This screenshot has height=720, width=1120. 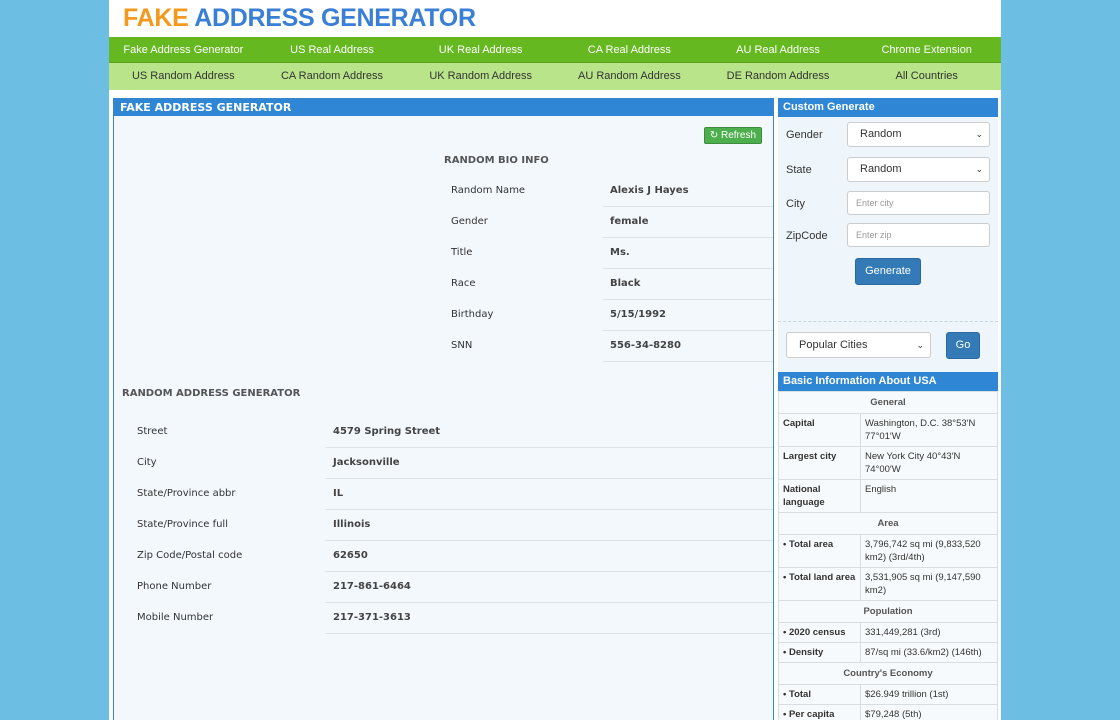 What do you see at coordinates (469, 221) in the screenshot?
I see `bio-label: Gender` at bounding box center [469, 221].